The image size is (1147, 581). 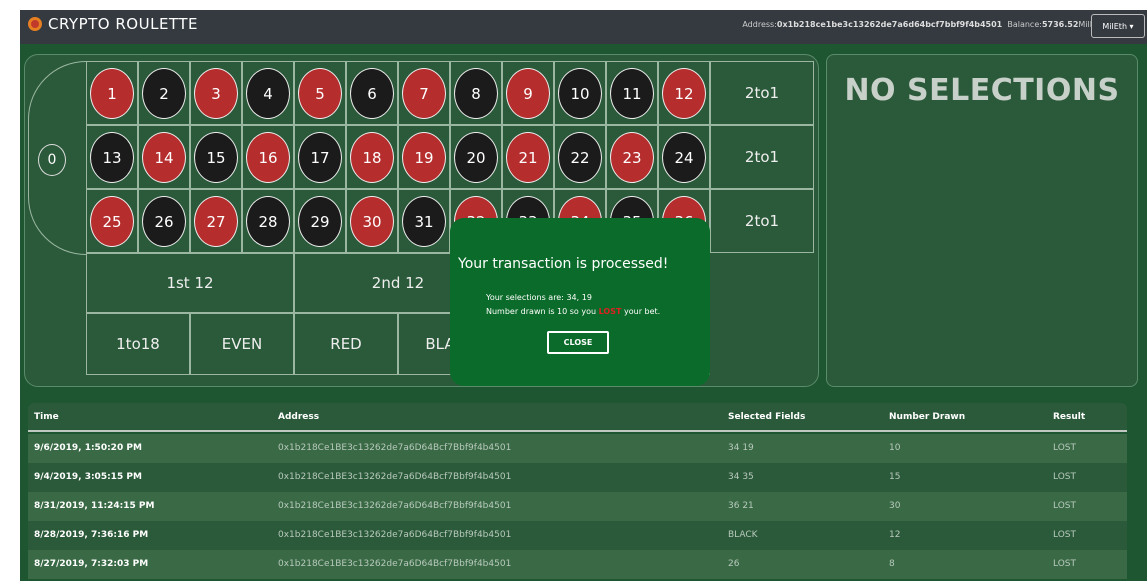 I want to click on number-30: 30, so click(x=372, y=221).